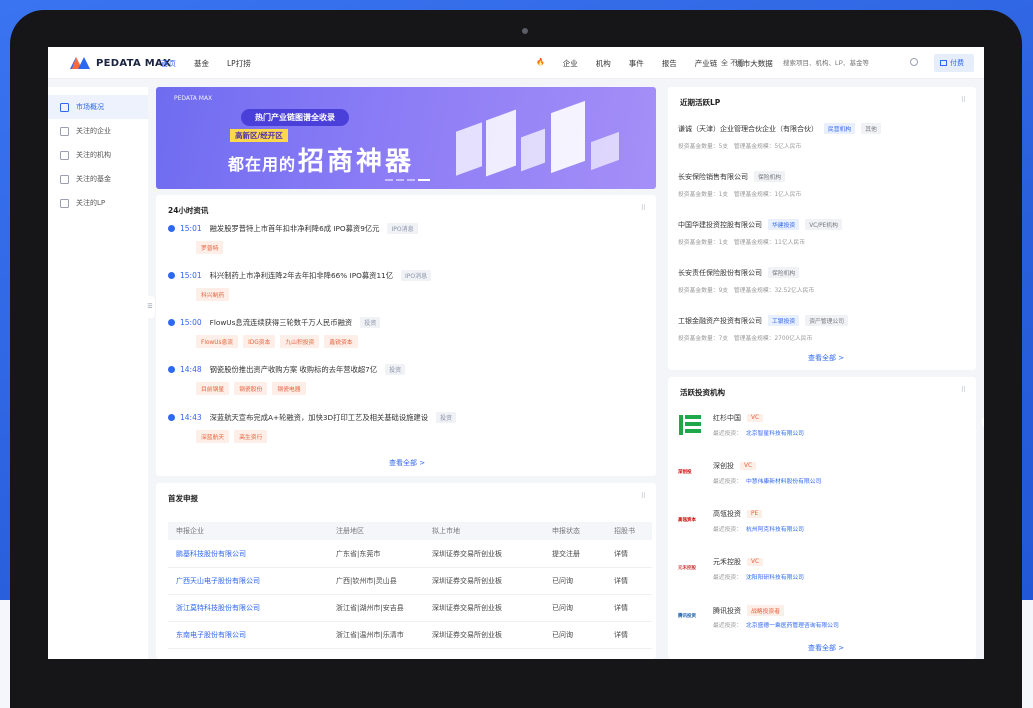  Describe the element at coordinates (727, 578) in the screenshot. I see `recent-label: 最近投资：` at that location.